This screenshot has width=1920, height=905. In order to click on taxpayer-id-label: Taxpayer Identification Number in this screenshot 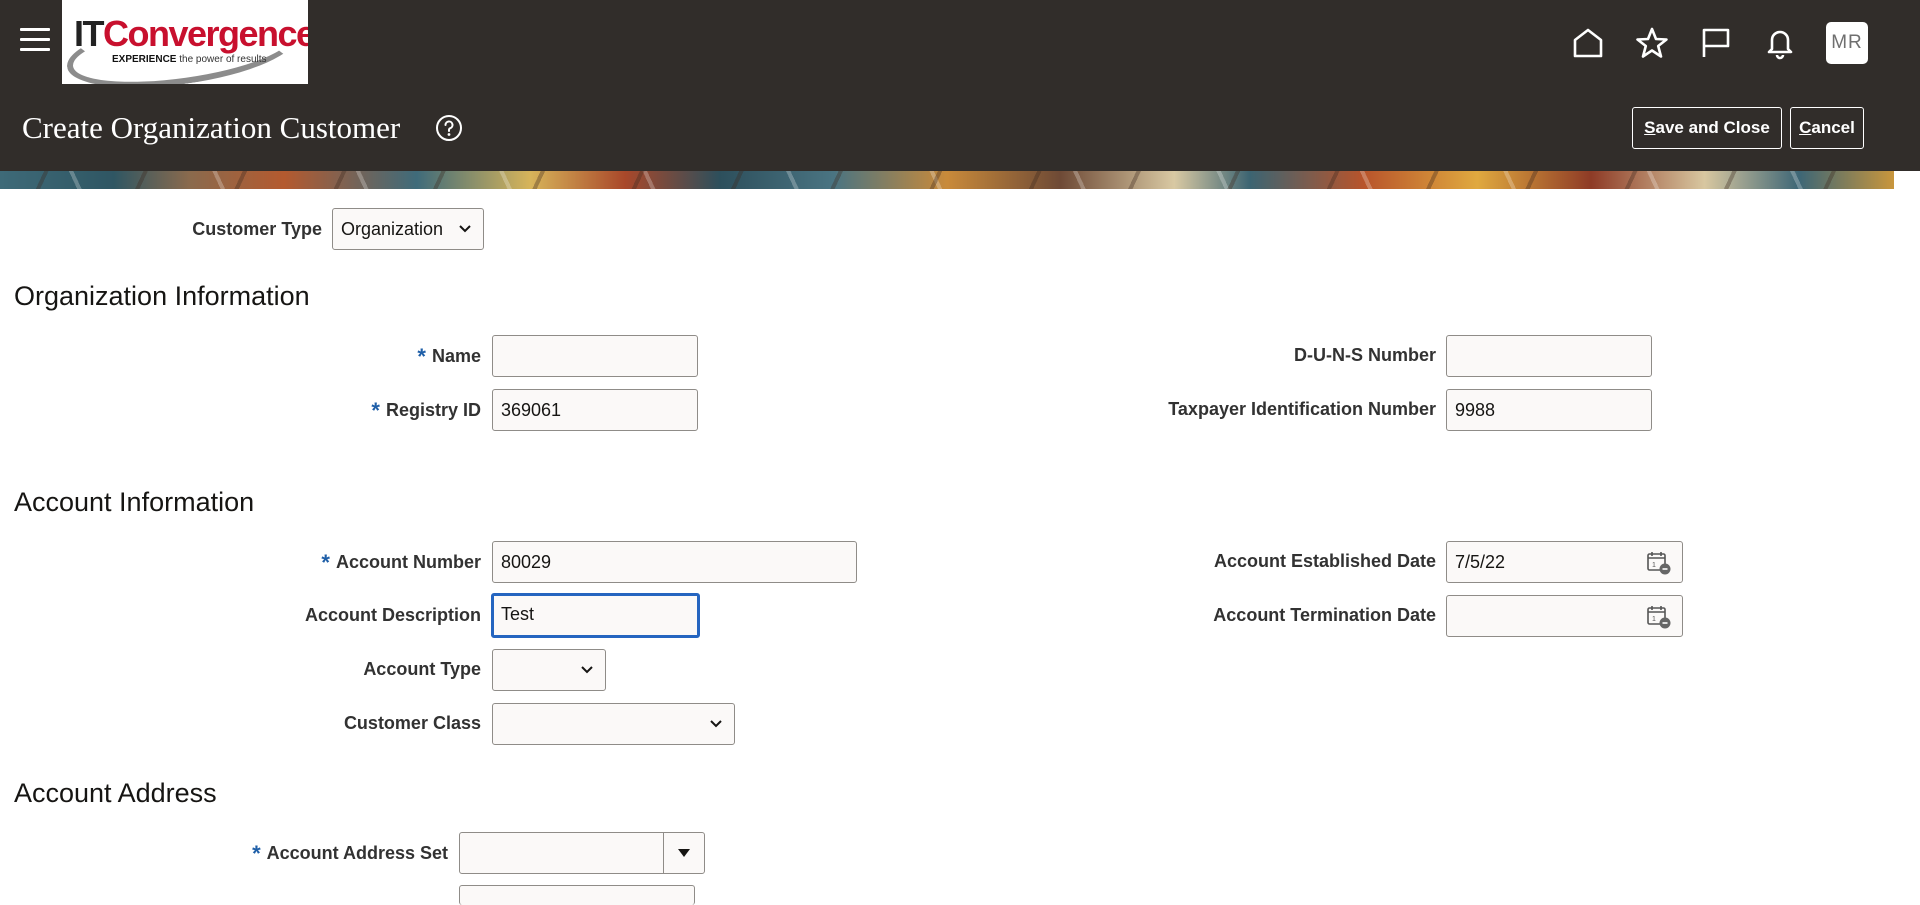, I will do `click(1302, 409)`.